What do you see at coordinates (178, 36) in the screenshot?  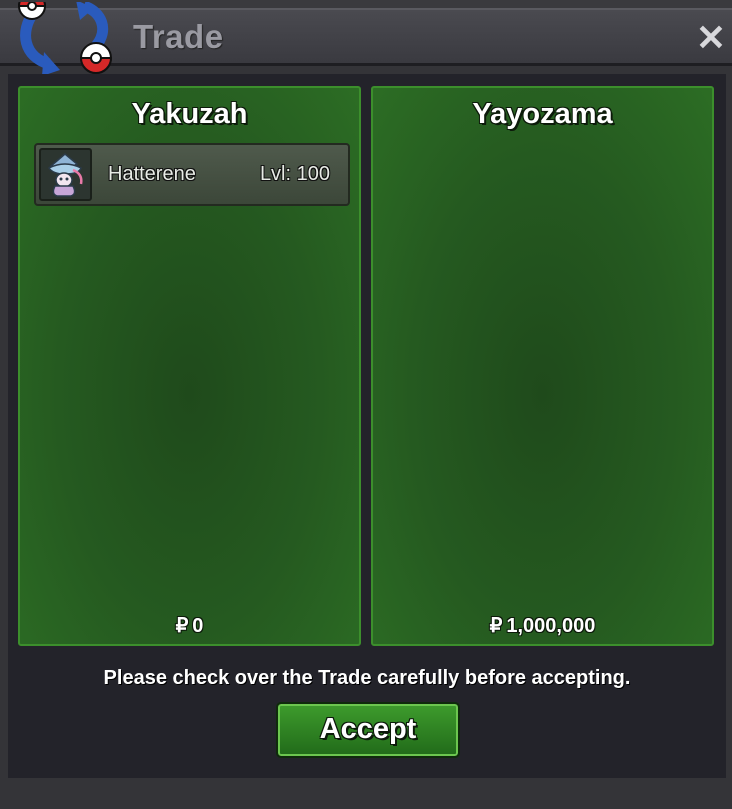 I see `window-title: Trade` at bounding box center [178, 36].